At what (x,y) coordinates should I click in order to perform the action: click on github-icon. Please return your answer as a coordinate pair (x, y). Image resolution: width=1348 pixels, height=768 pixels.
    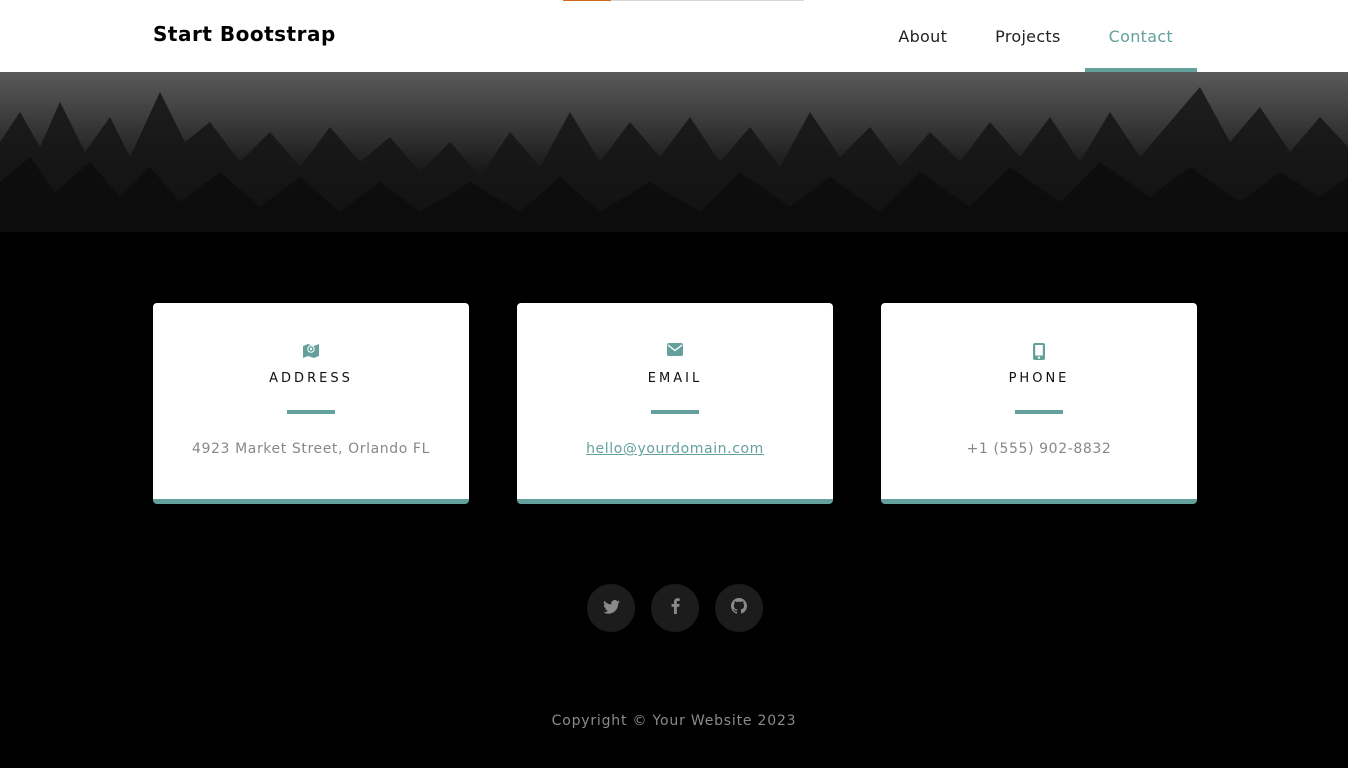
    Looking at the image, I should click on (739, 608).